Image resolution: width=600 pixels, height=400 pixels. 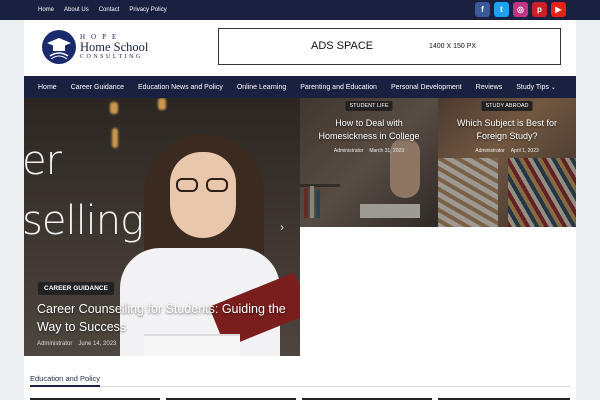 What do you see at coordinates (47, 87) in the screenshot?
I see `nav-item-home: Home` at bounding box center [47, 87].